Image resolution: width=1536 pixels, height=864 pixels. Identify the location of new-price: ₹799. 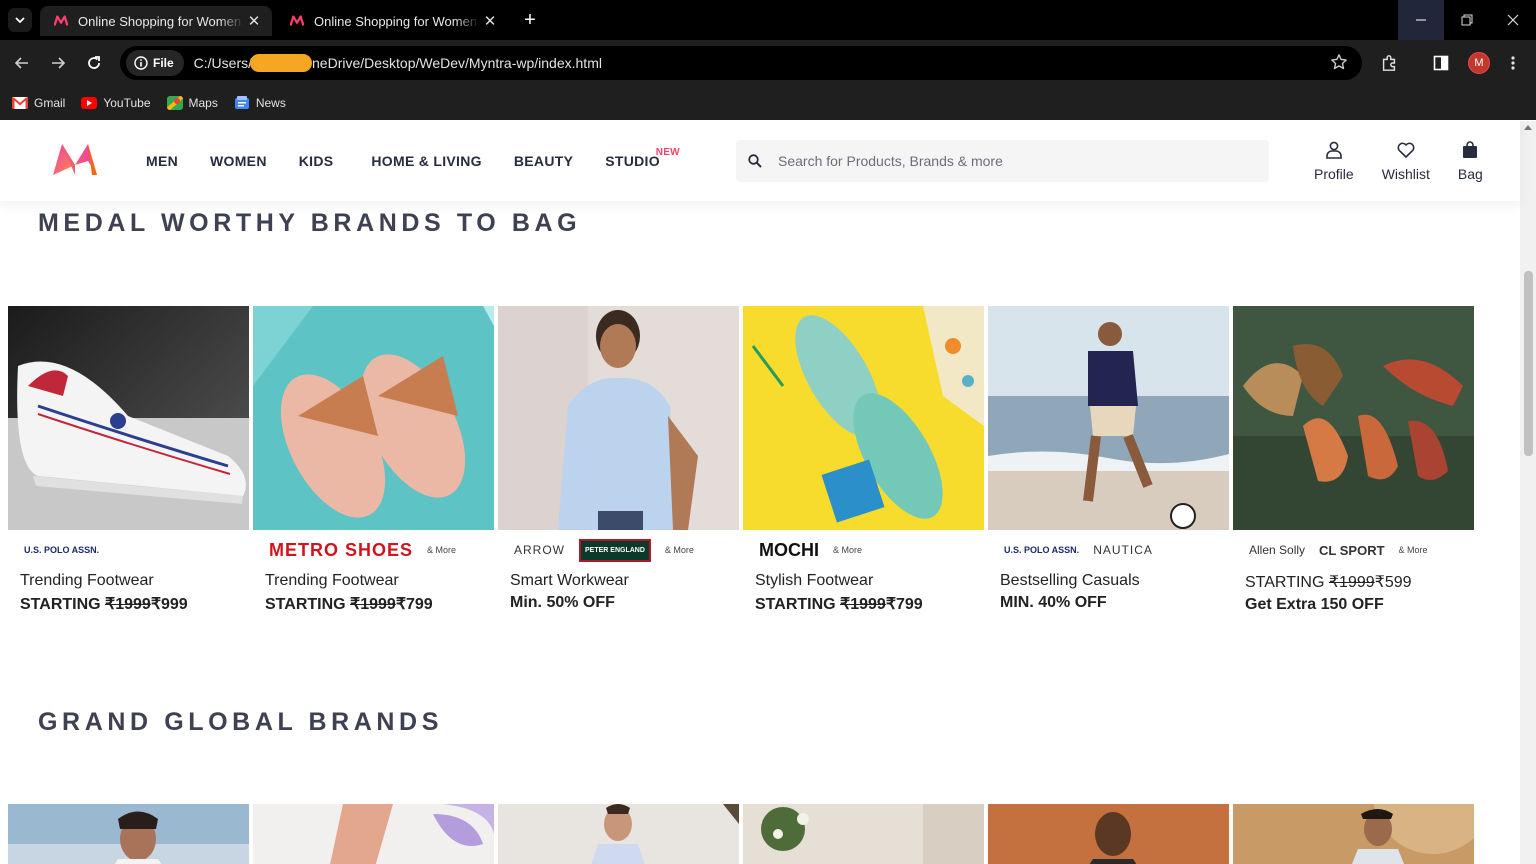
(904, 604).